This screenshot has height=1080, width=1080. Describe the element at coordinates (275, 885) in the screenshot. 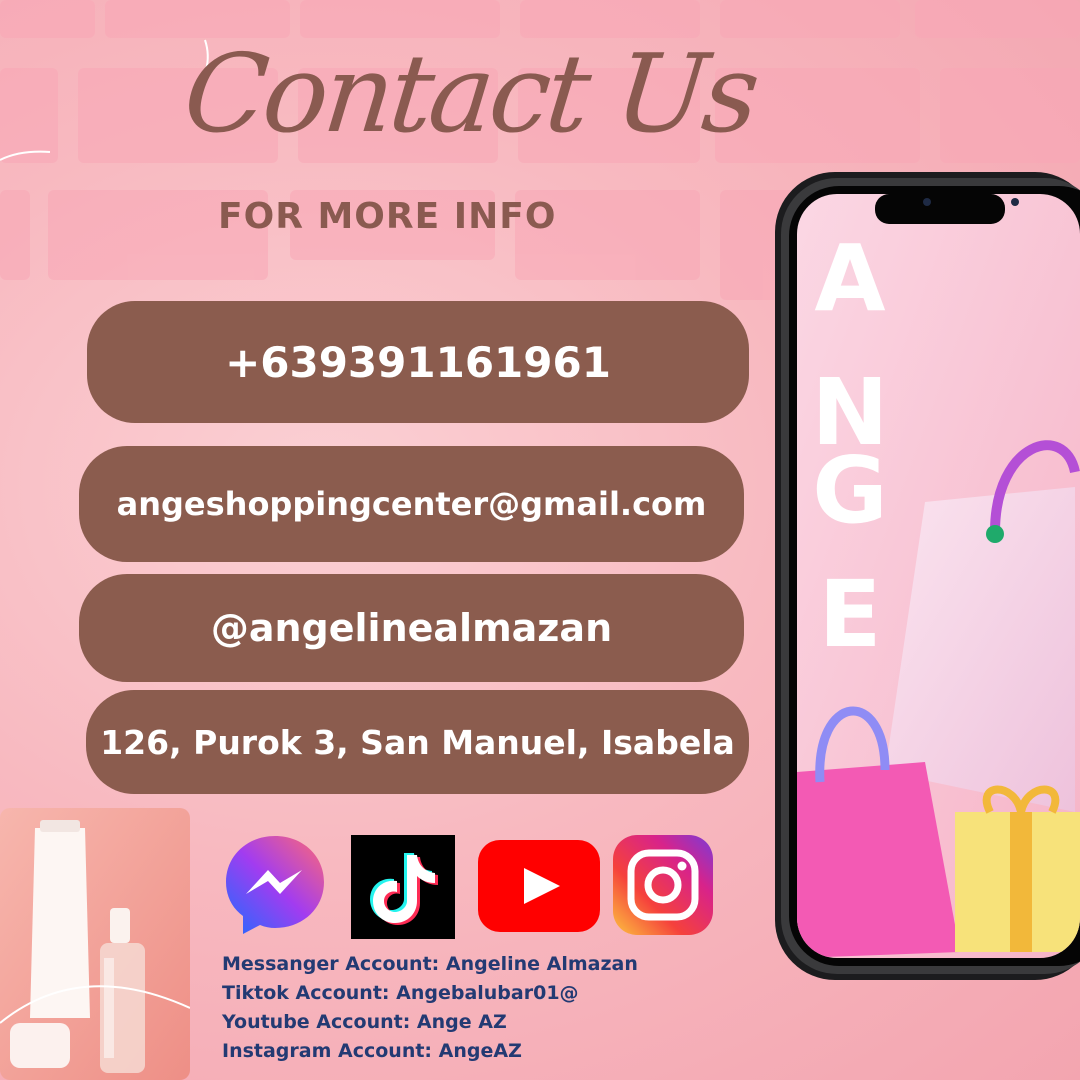

I see `messenger-icon` at that location.